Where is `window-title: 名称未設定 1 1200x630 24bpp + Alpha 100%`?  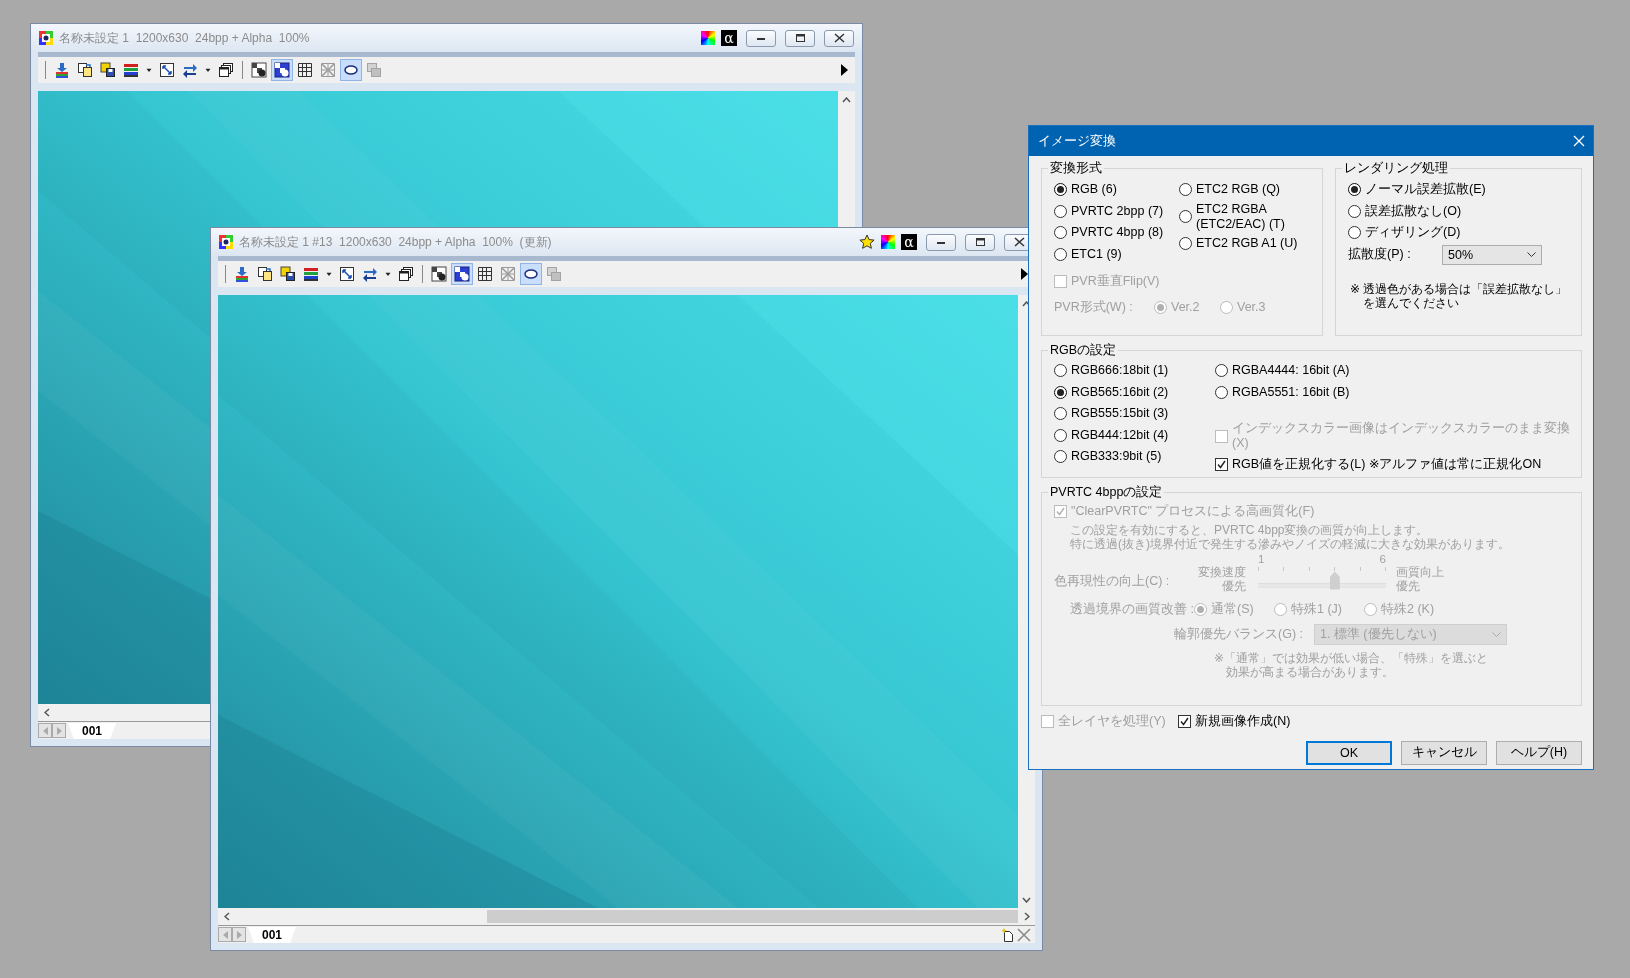
window-title: 名称未設定 1 1200x630 24bpp + Alpha 100% is located at coordinates (185, 38).